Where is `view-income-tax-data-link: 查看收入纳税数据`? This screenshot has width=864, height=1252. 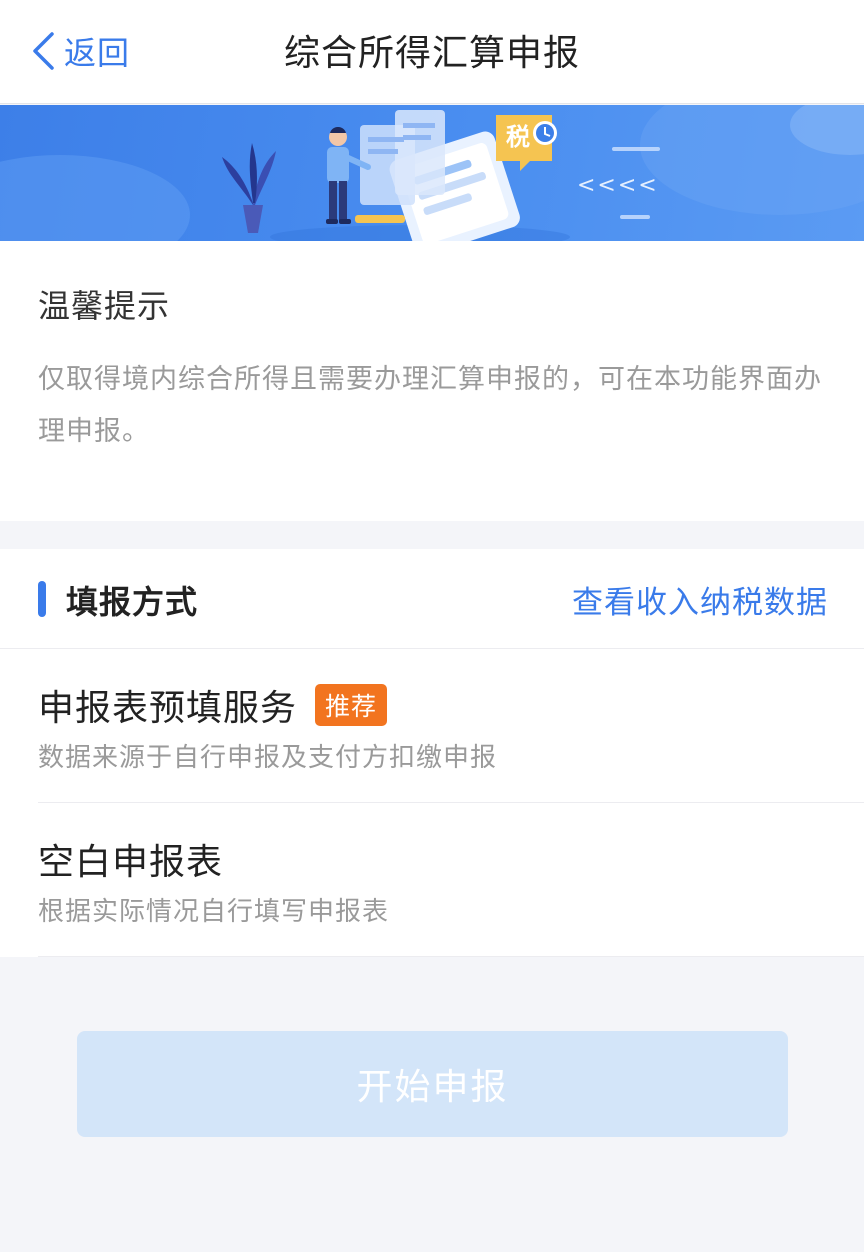 view-income-tax-data-link: 查看收入纳税数据 is located at coordinates (700, 599).